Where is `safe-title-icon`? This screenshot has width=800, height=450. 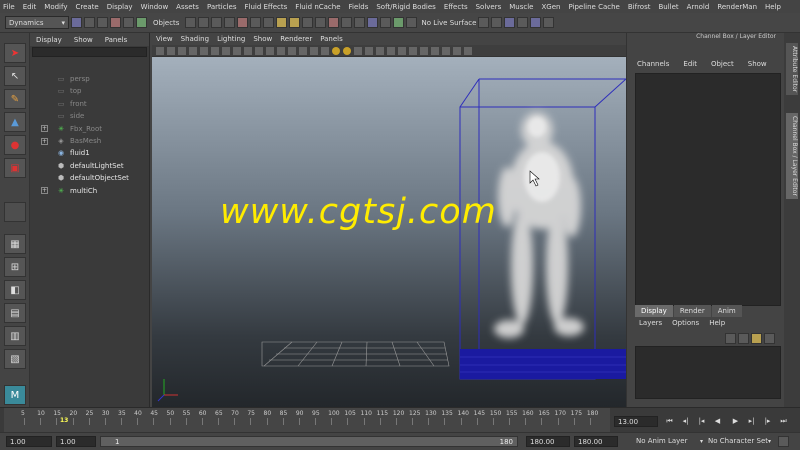 safe-title-icon is located at coordinates (281, 50).